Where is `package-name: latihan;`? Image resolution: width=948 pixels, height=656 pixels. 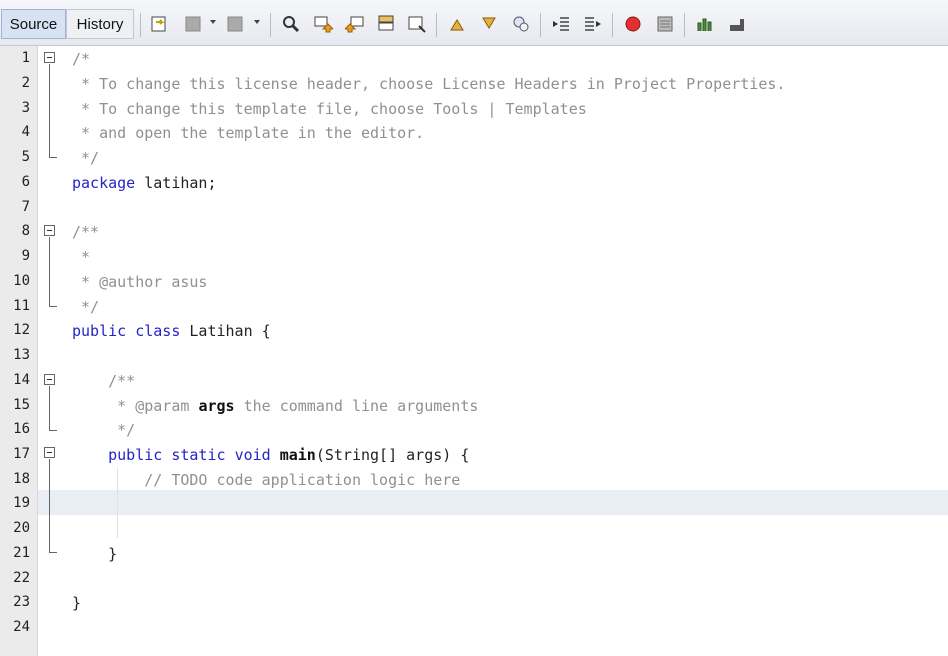
package-name: latihan; is located at coordinates (176, 183).